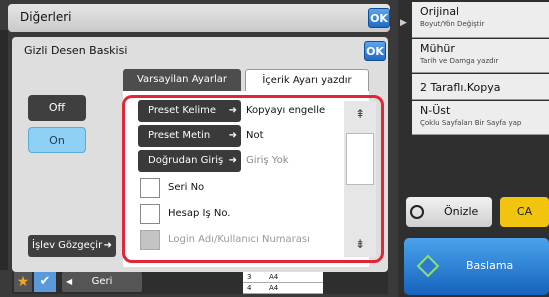 The height and width of the screenshot is (297, 549). What do you see at coordinates (57, 140) in the screenshot?
I see `on-button: On` at bounding box center [57, 140].